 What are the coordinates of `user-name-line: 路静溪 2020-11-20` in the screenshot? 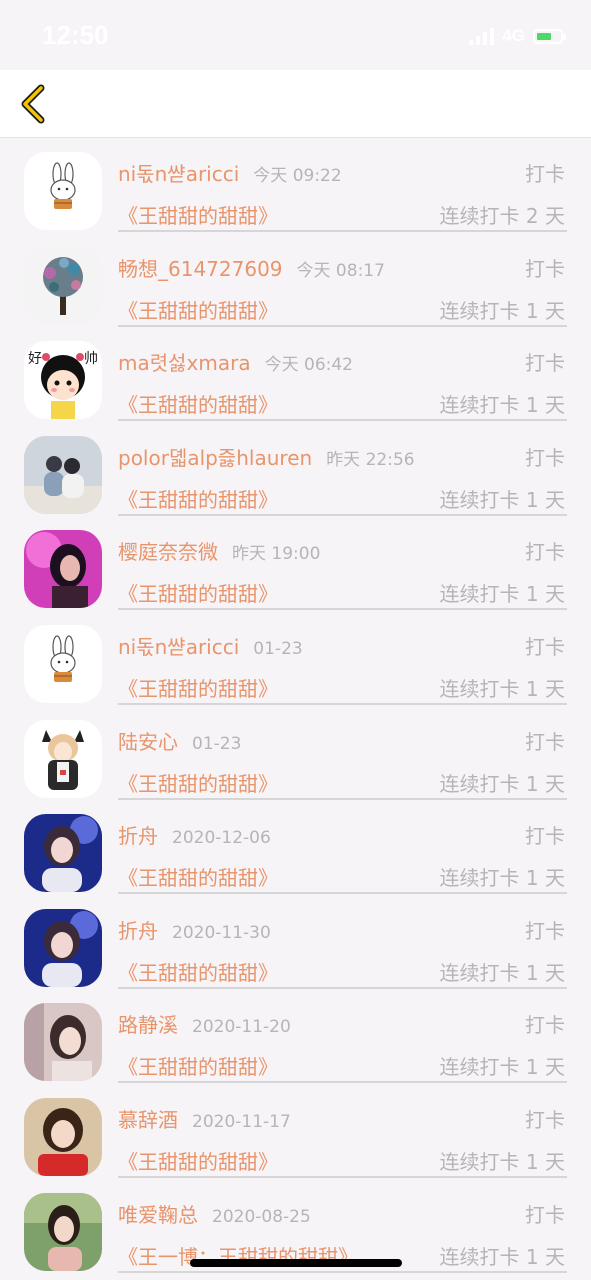 It's located at (204, 1023).